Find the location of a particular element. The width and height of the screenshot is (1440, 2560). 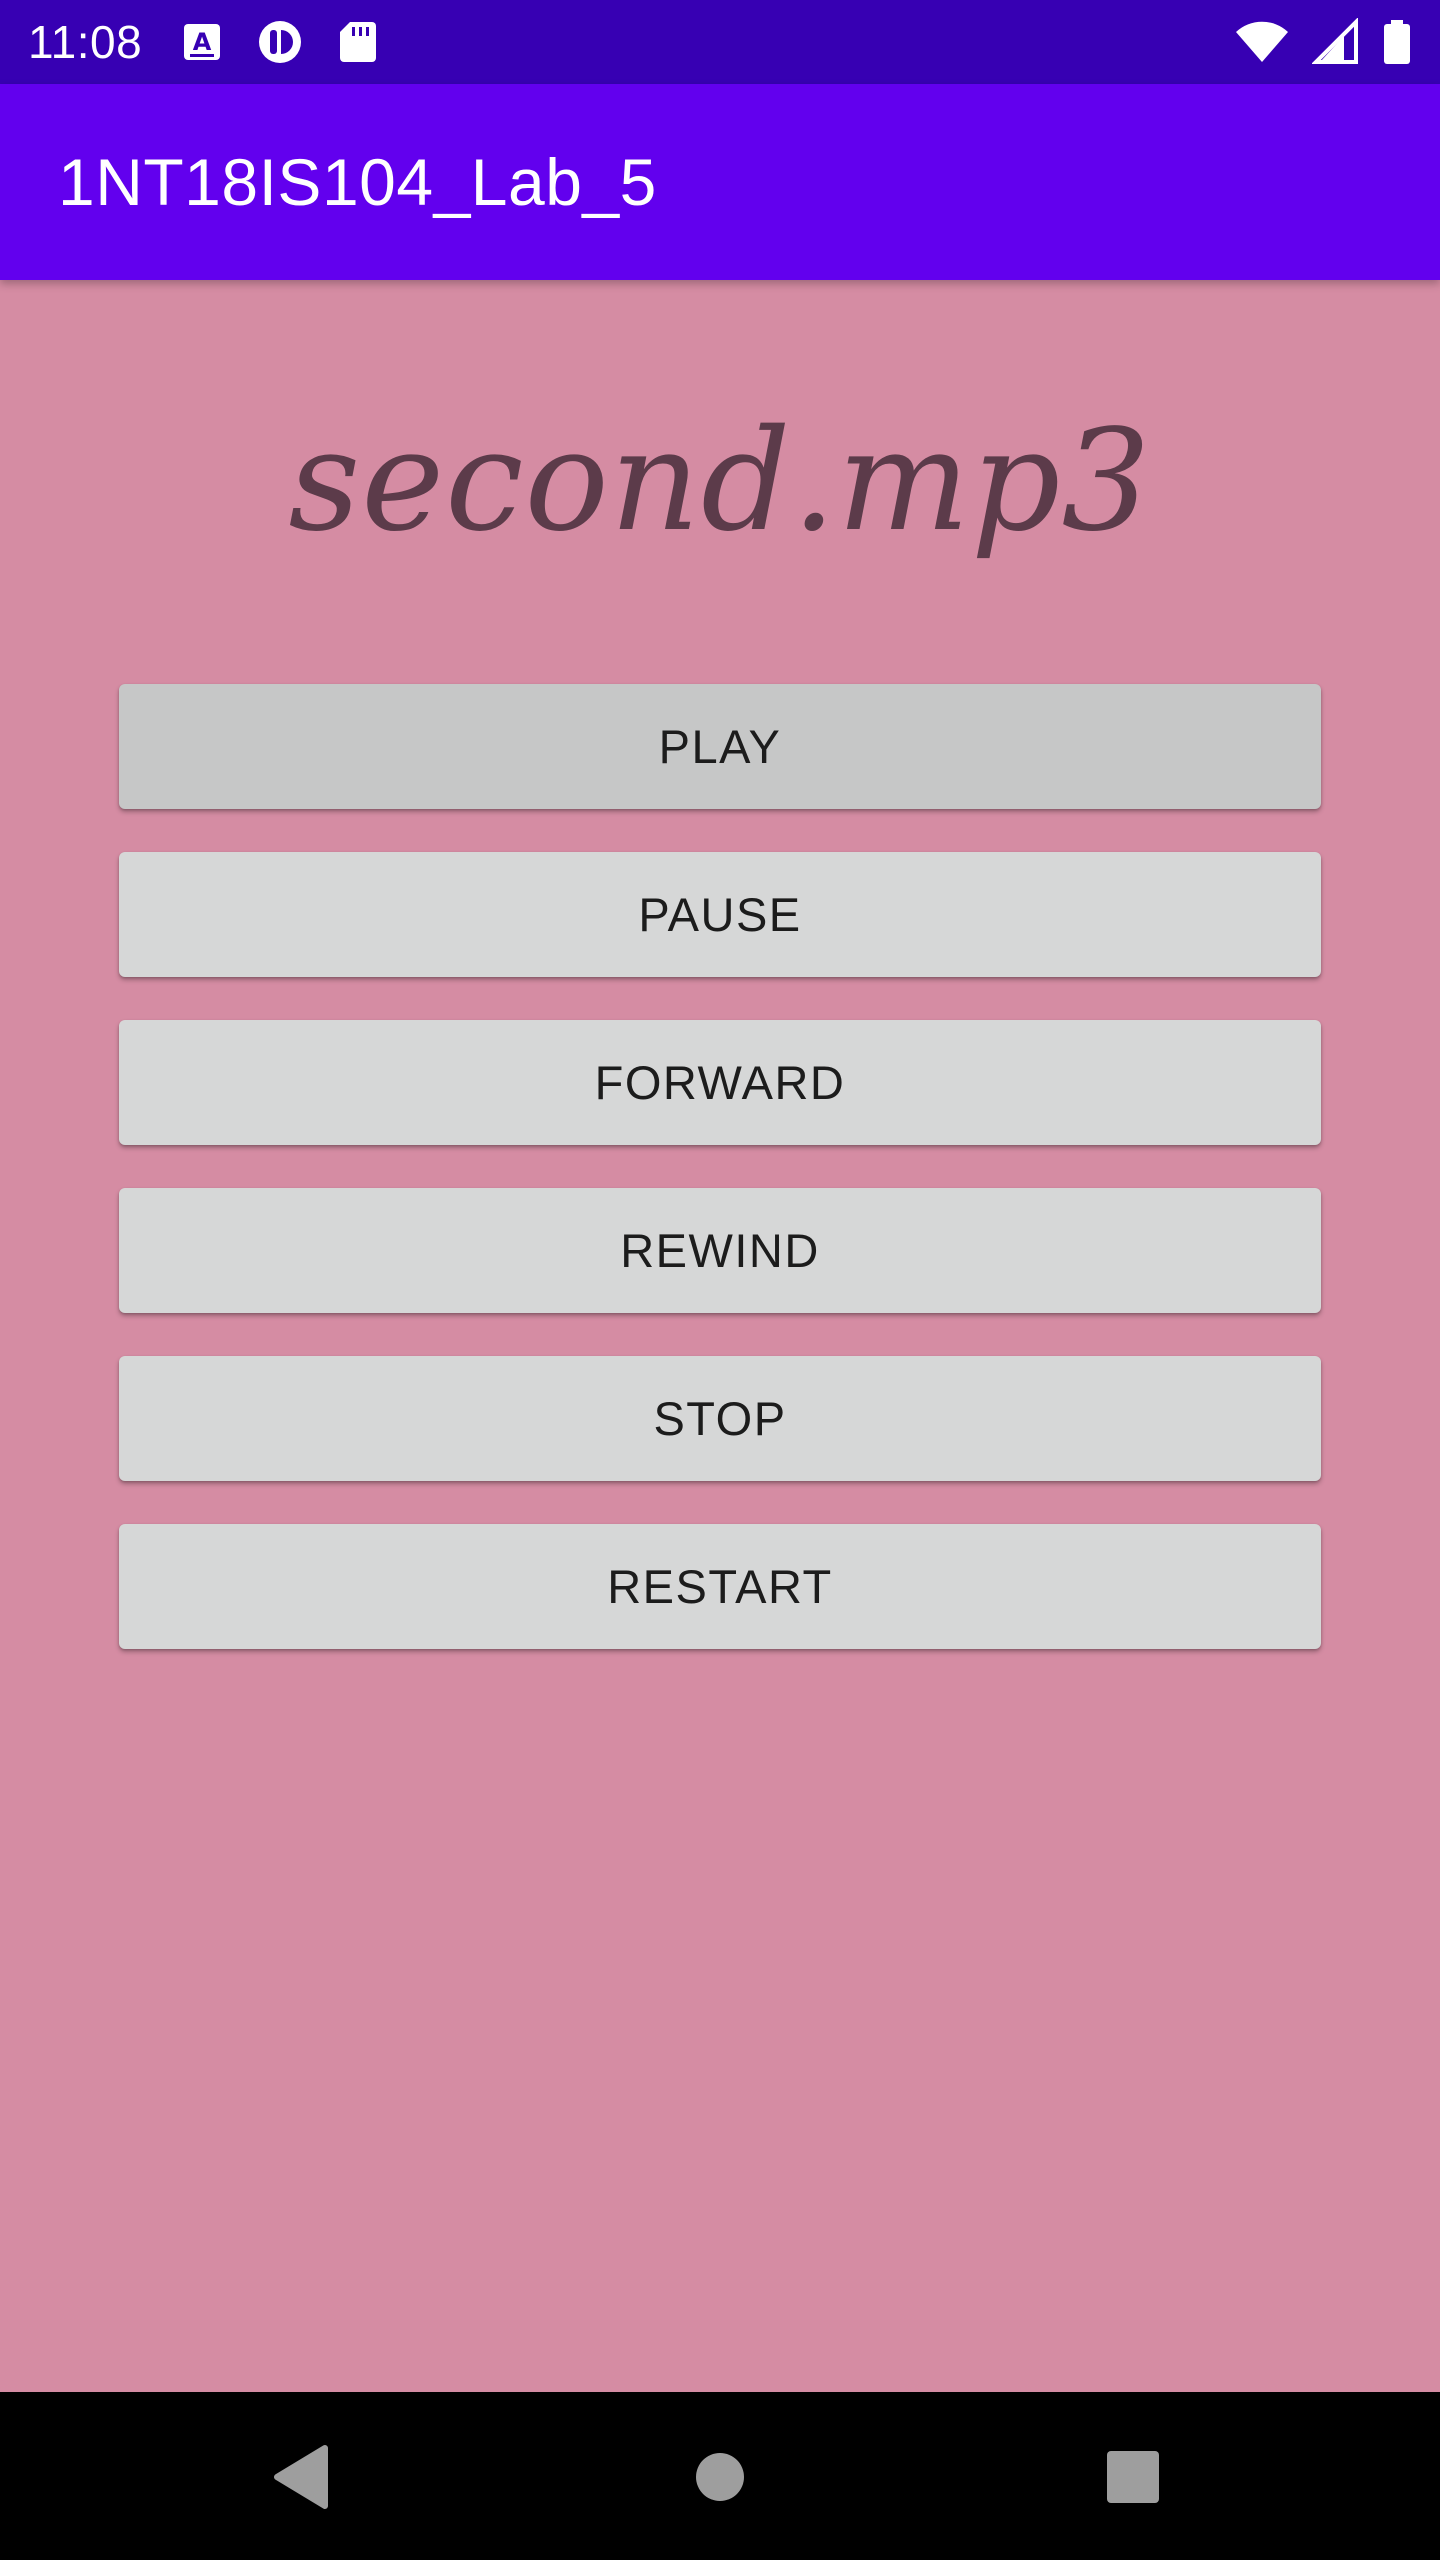

status-bar-right is located at coordinates (1323, 41).